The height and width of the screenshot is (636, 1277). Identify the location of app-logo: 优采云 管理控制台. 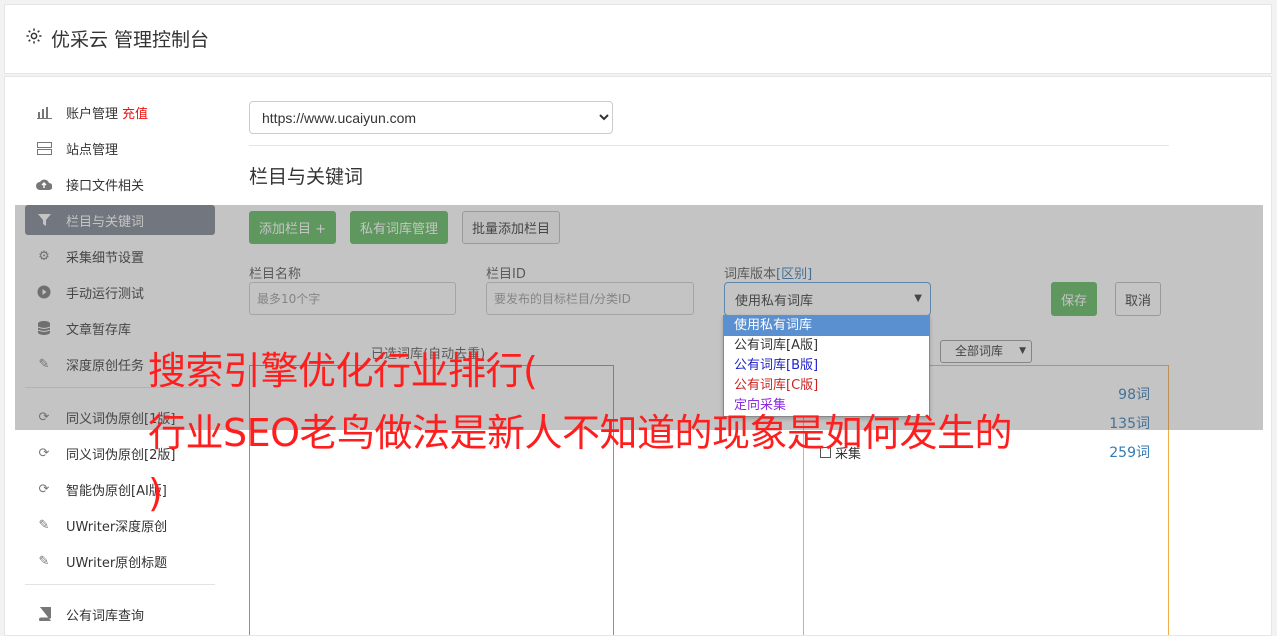
(117, 38).